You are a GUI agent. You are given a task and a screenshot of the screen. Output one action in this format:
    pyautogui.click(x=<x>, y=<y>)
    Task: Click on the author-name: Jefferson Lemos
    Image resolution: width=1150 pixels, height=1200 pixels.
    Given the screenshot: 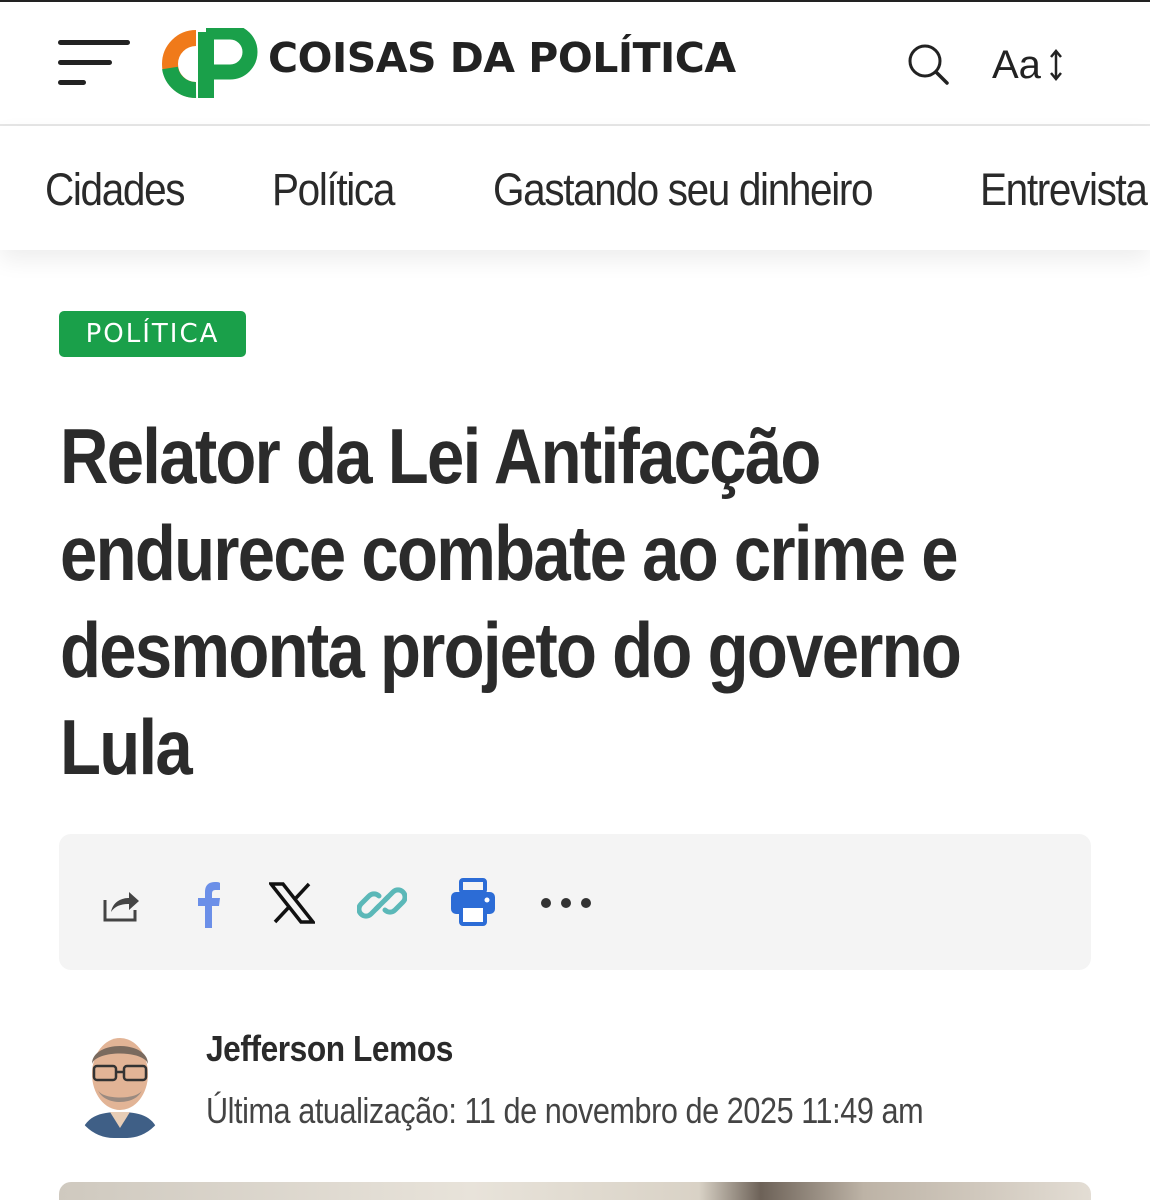 What is the action you would take?
    pyautogui.click(x=329, y=1049)
    